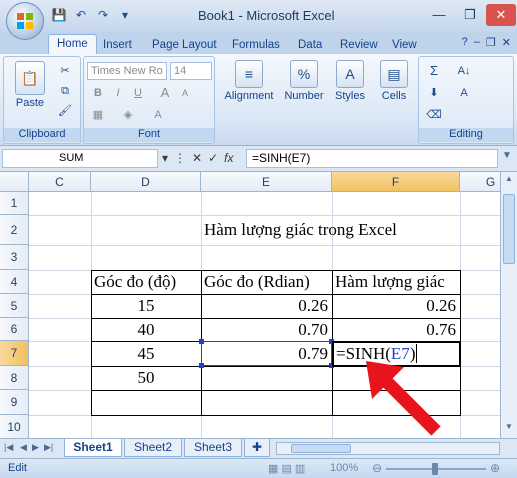 The image size is (517, 478). Describe the element at coordinates (394, 330) in the screenshot. I see `cell-f6: 0.76` at that location.